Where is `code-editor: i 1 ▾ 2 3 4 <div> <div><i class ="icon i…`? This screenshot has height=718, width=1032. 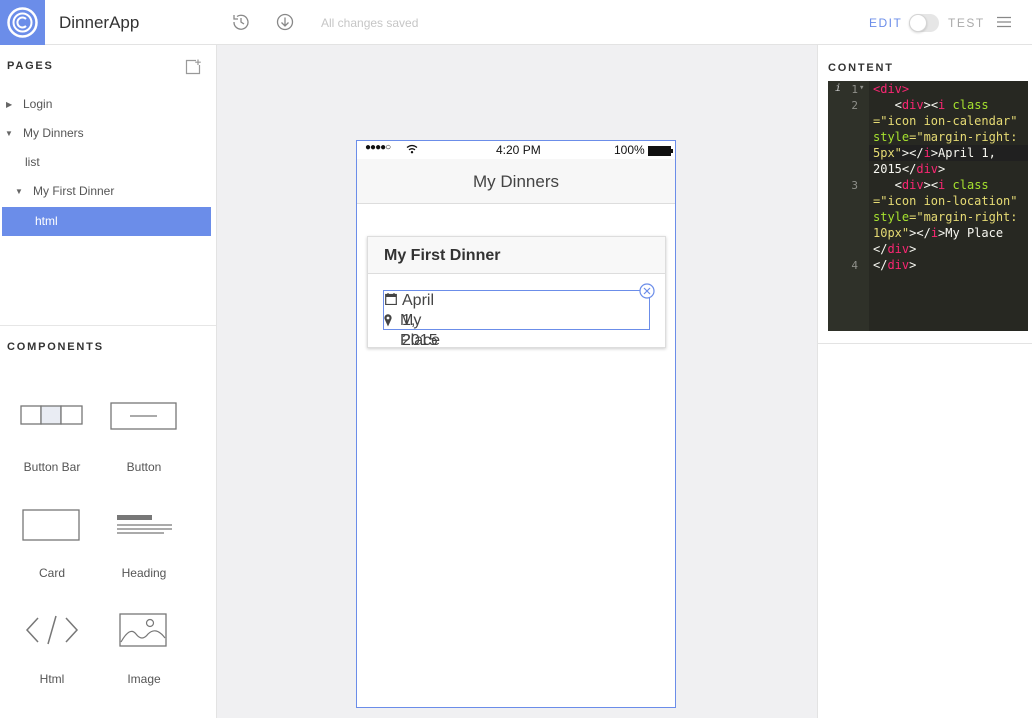
code-editor: i 1 ▾ 2 3 4 <div> <div><i class ="icon i… is located at coordinates (928, 206).